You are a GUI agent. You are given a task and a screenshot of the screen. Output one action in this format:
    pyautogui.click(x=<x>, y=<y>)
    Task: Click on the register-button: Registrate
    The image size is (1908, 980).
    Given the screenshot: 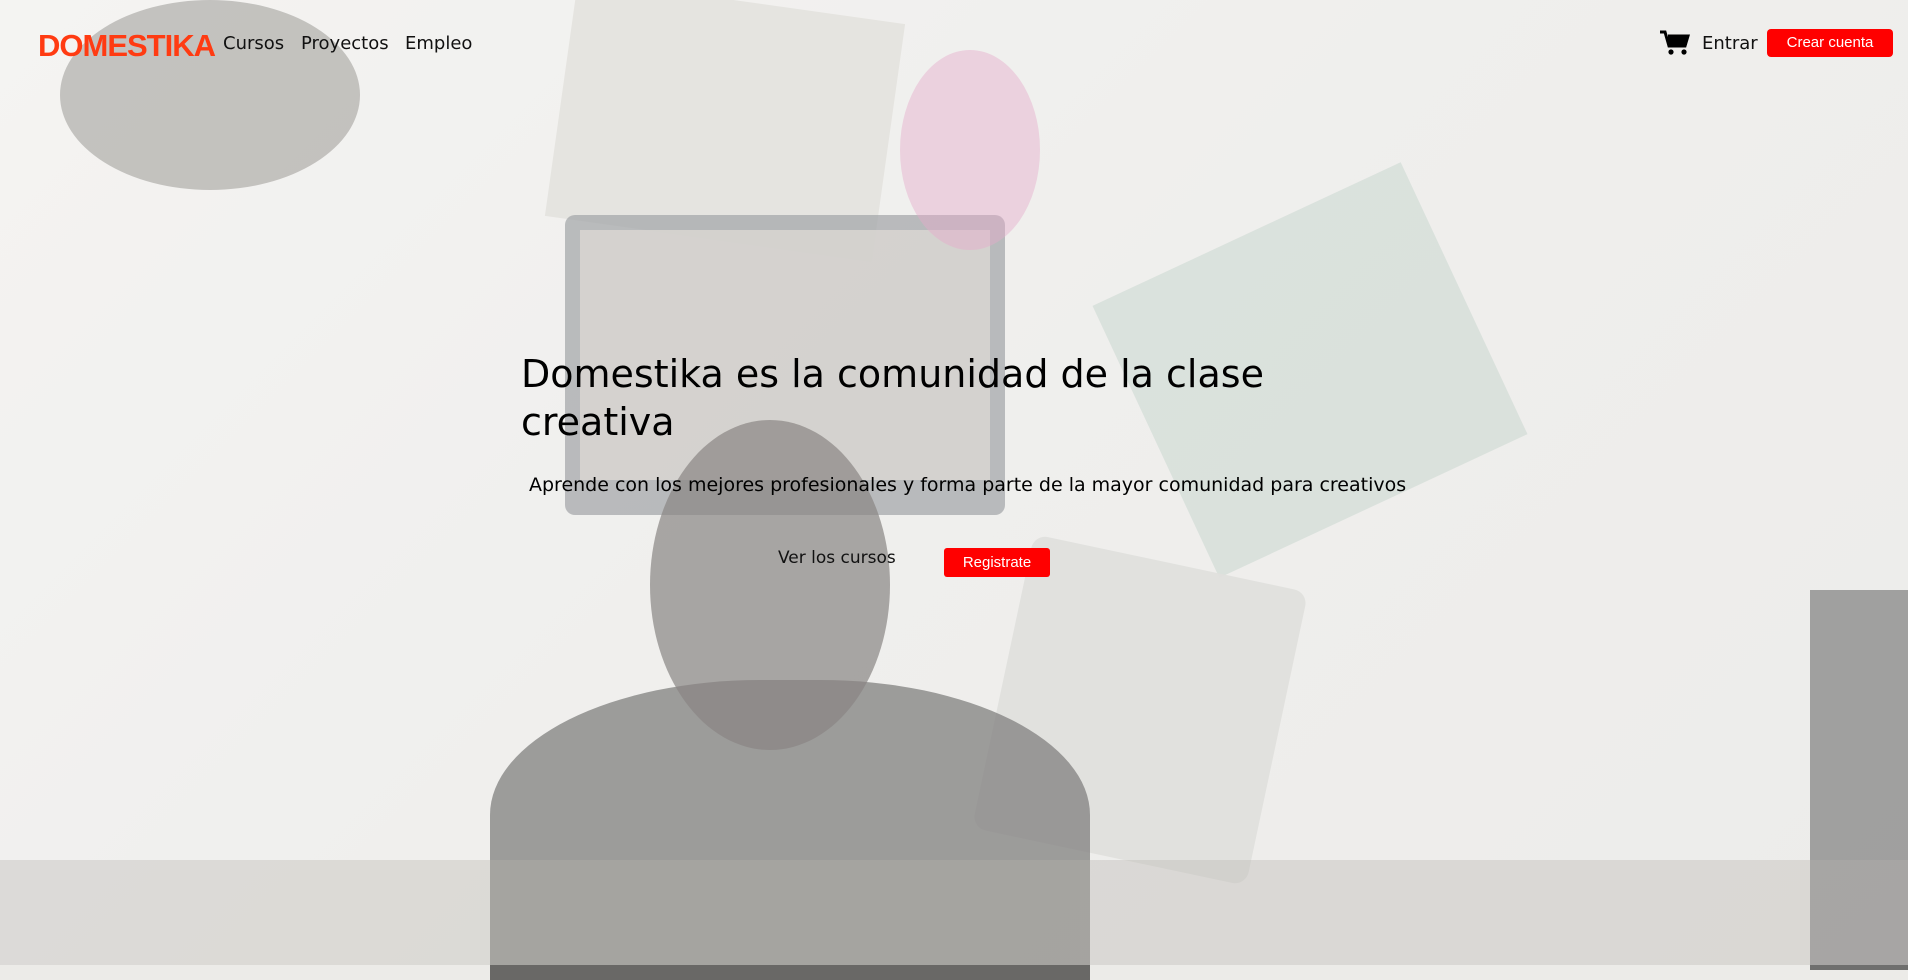 What is the action you would take?
    pyautogui.click(x=997, y=562)
    